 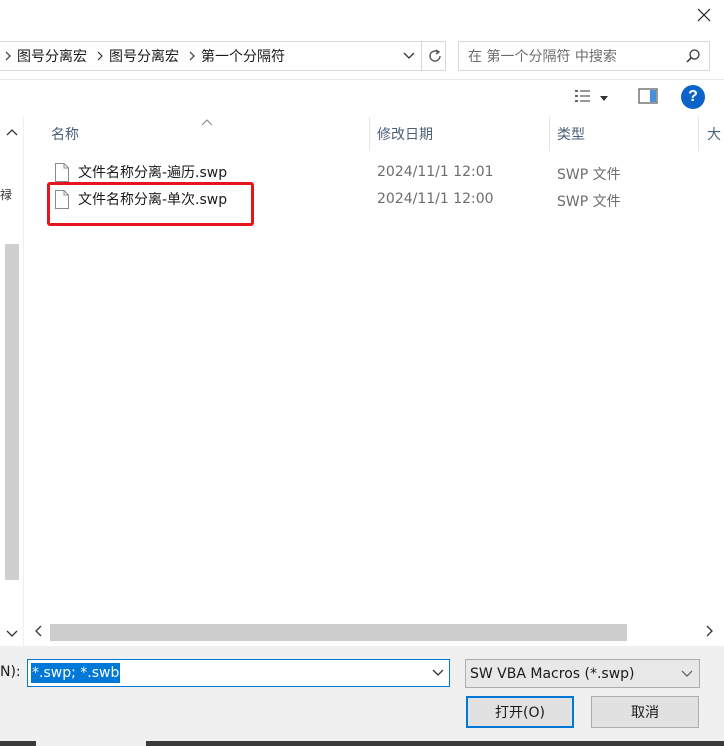 I want to click on column-header-label: 修改日期, so click(x=405, y=135).